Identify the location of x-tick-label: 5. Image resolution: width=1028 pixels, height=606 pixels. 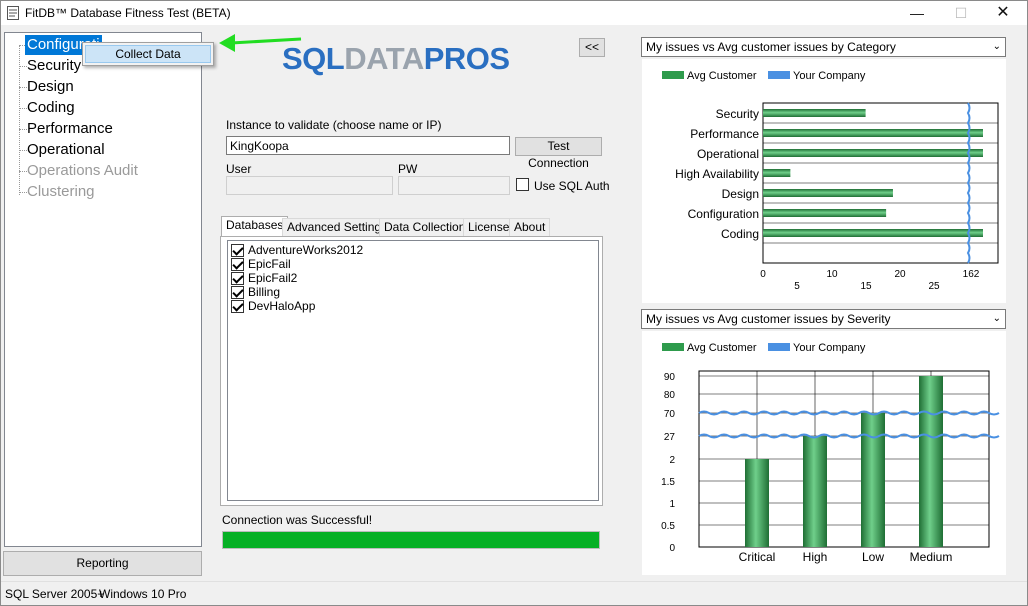
(797, 286).